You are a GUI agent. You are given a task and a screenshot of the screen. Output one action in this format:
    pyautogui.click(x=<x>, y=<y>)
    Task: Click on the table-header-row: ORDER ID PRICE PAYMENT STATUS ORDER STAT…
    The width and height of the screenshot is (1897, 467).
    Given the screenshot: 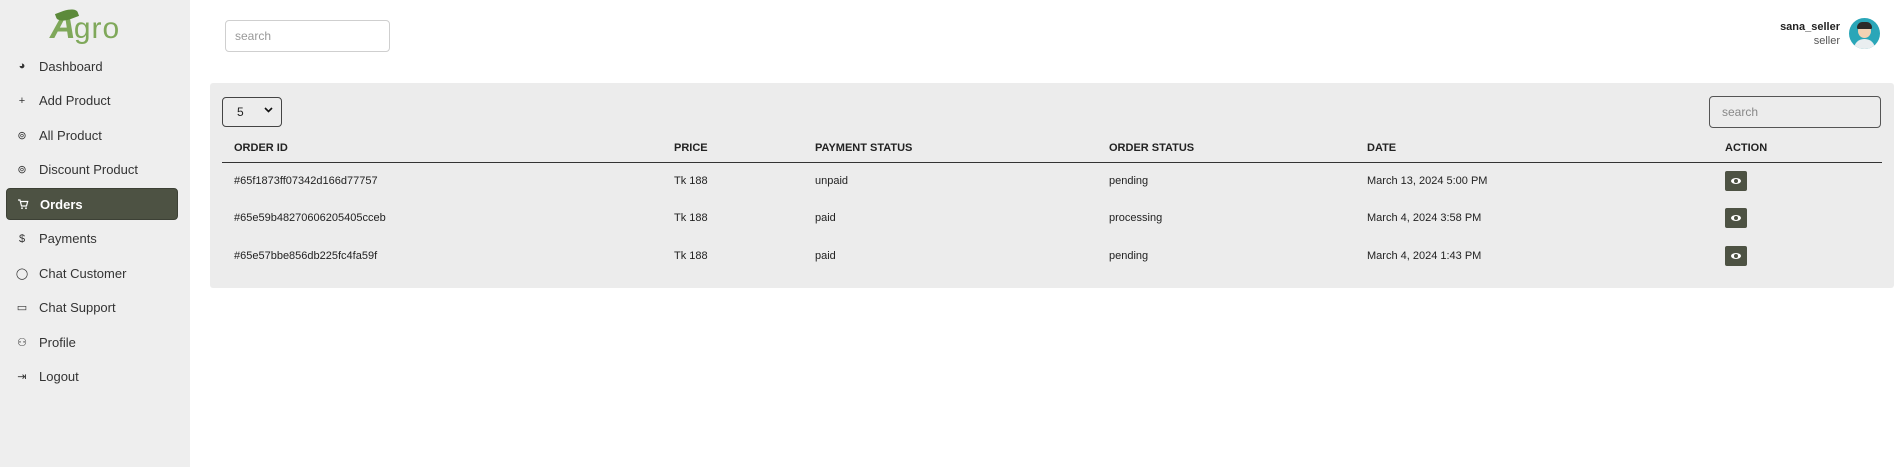 What is the action you would take?
    pyautogui.click(x=1052, y=149)
    